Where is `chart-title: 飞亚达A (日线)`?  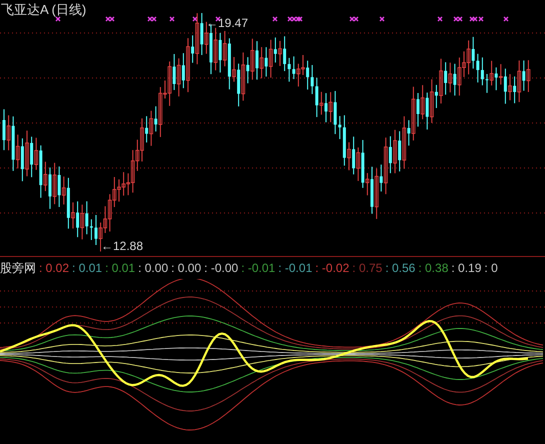 chart-title: 飞亚达A (日线) is located at coordinates (43, 10).